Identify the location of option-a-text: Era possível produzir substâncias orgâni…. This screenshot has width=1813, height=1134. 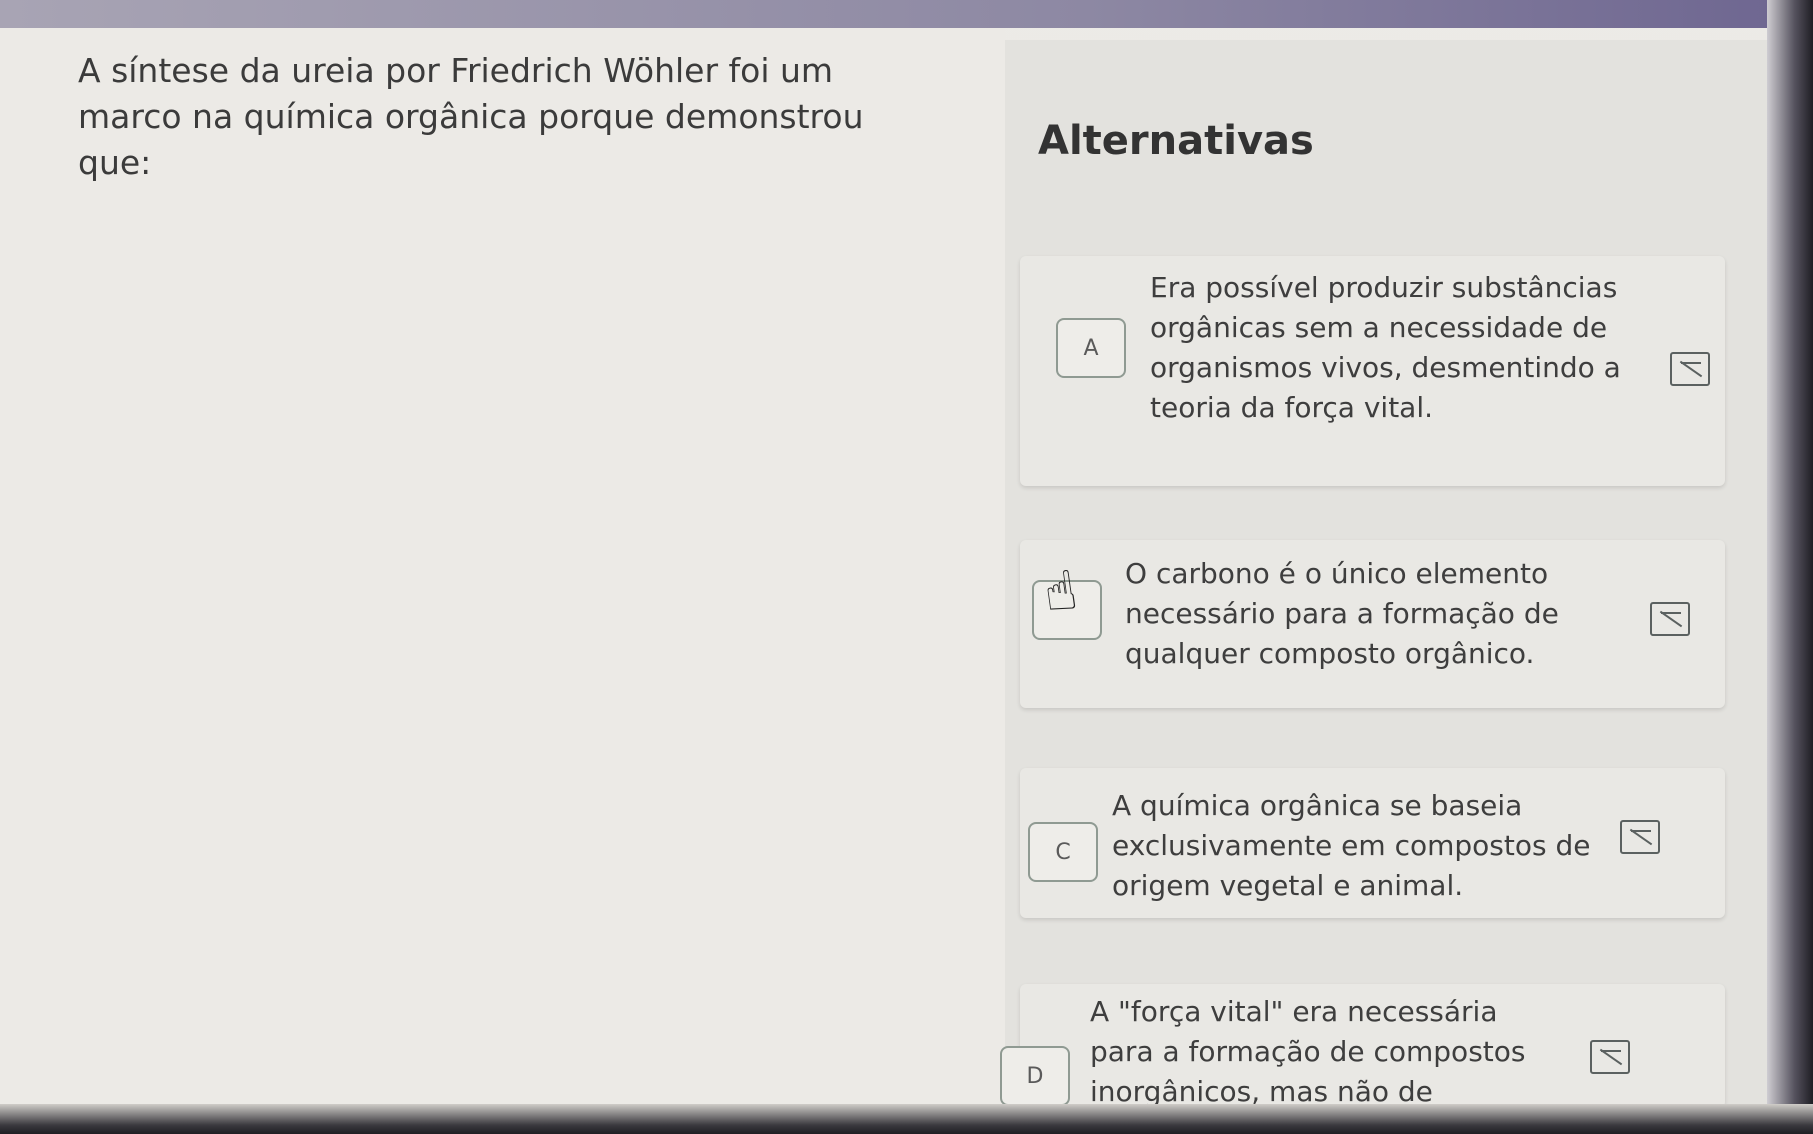
(1385, 347).